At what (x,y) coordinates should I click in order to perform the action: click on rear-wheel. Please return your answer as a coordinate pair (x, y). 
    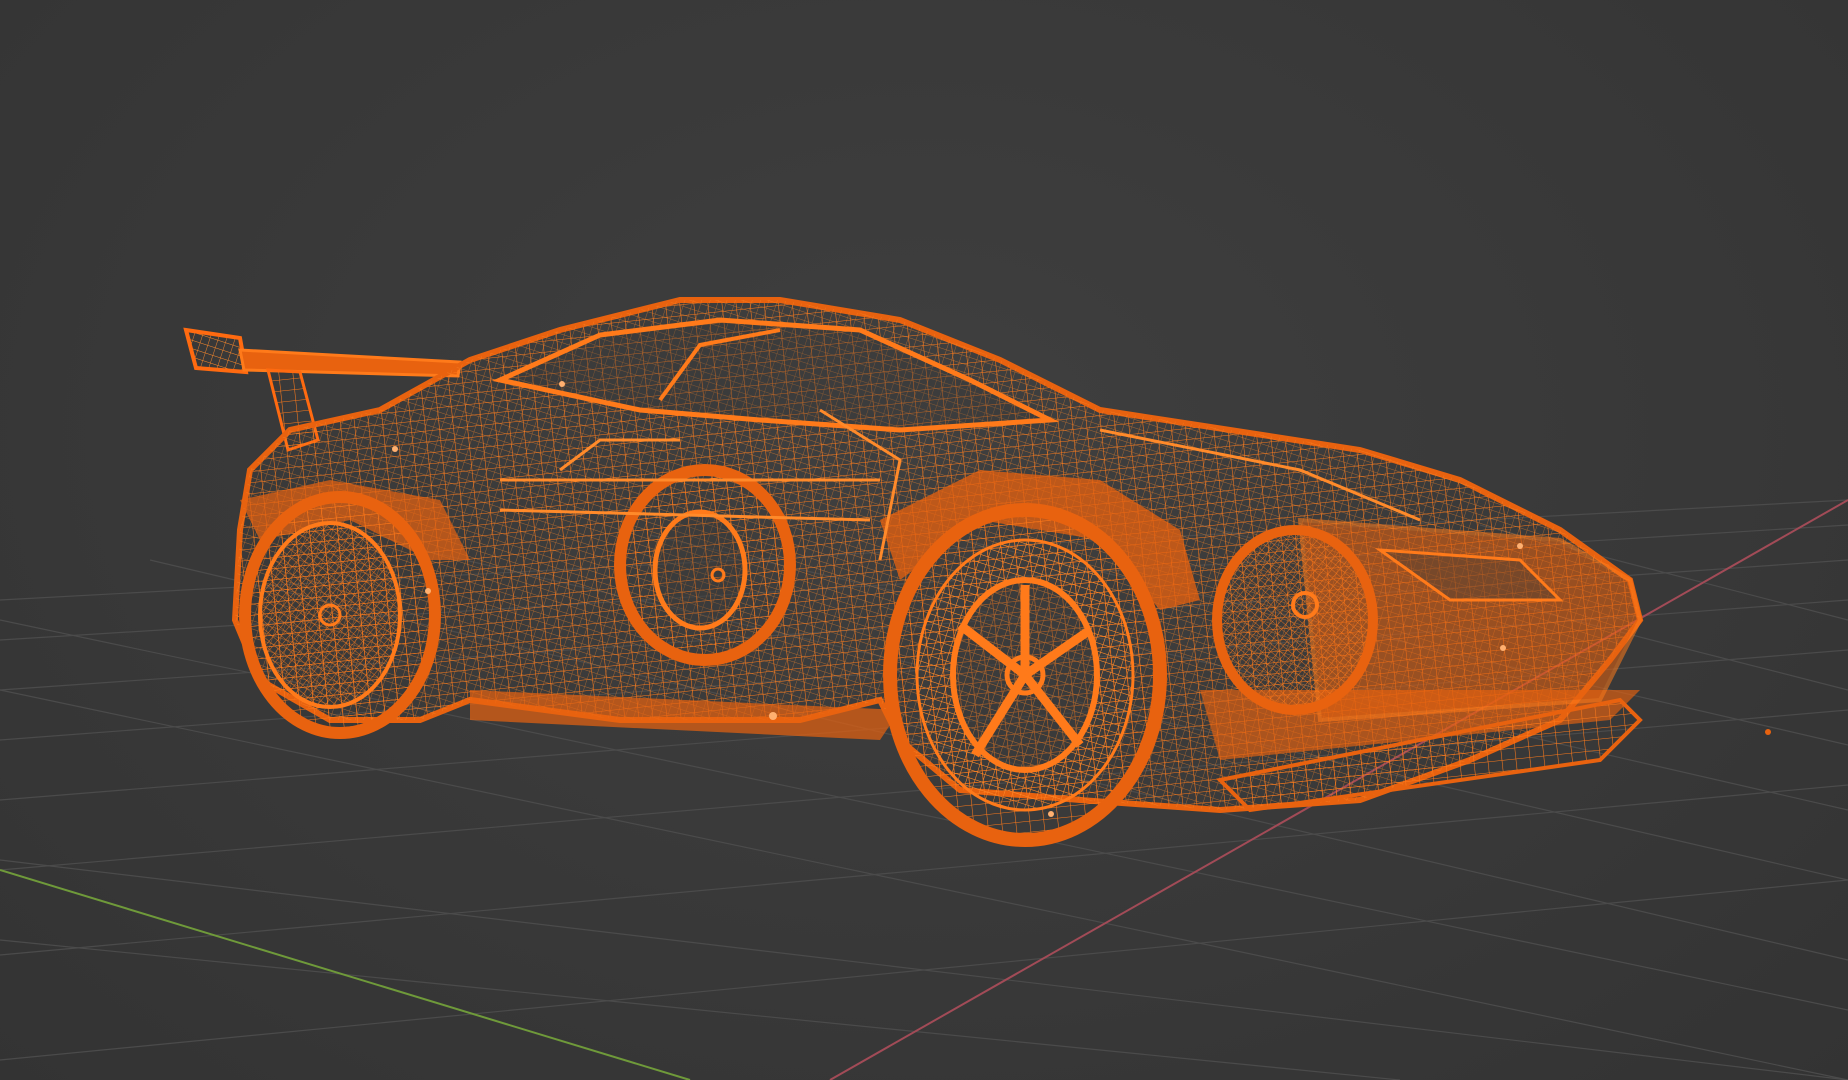
    Looking at the image, I should click on (340, 615).